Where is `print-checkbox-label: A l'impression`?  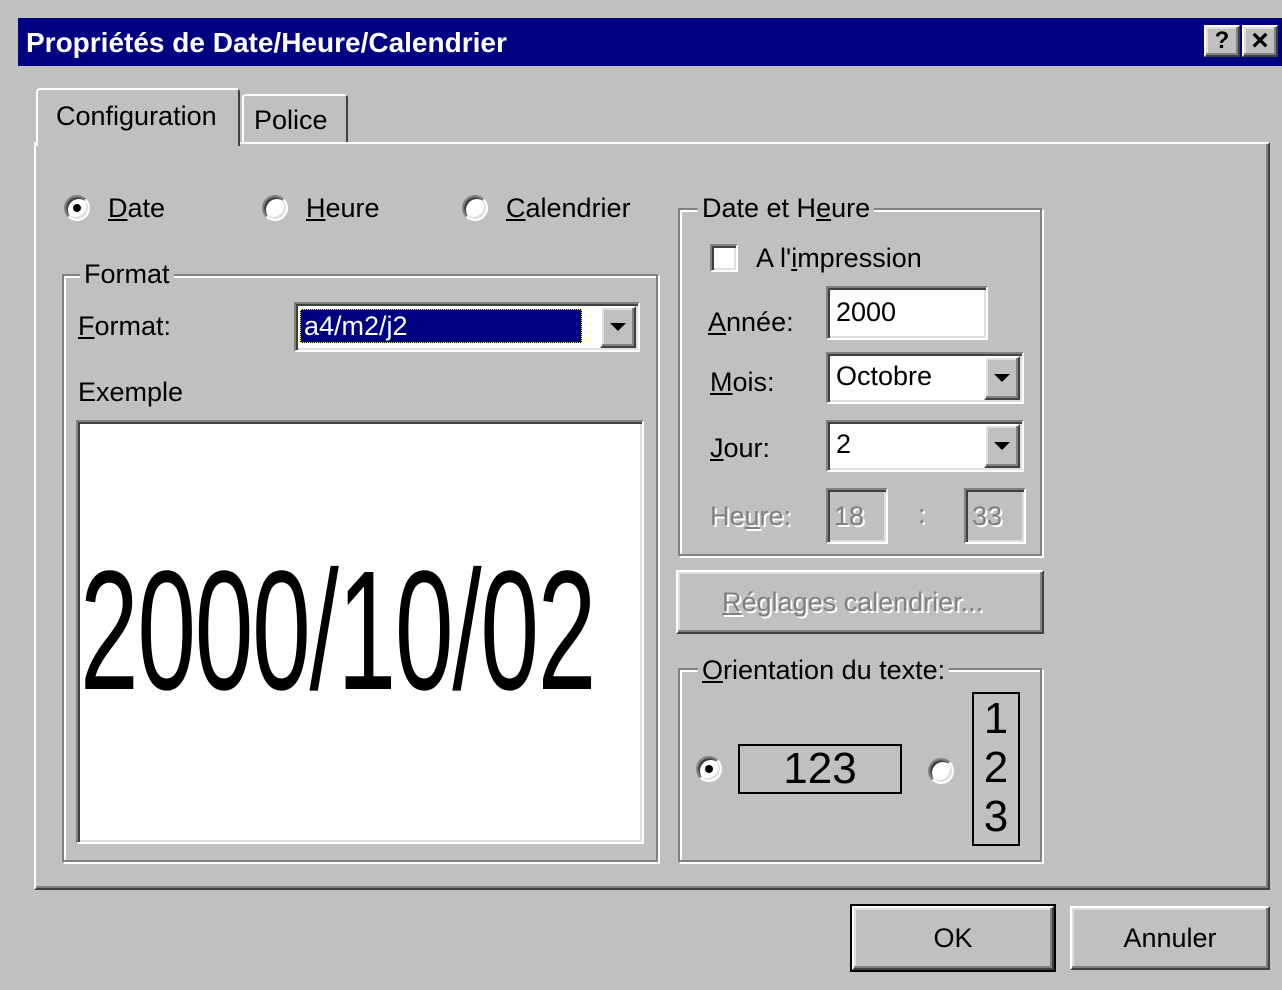 print-checkbox-label: A l'impression is located at coordinates (839, 258).